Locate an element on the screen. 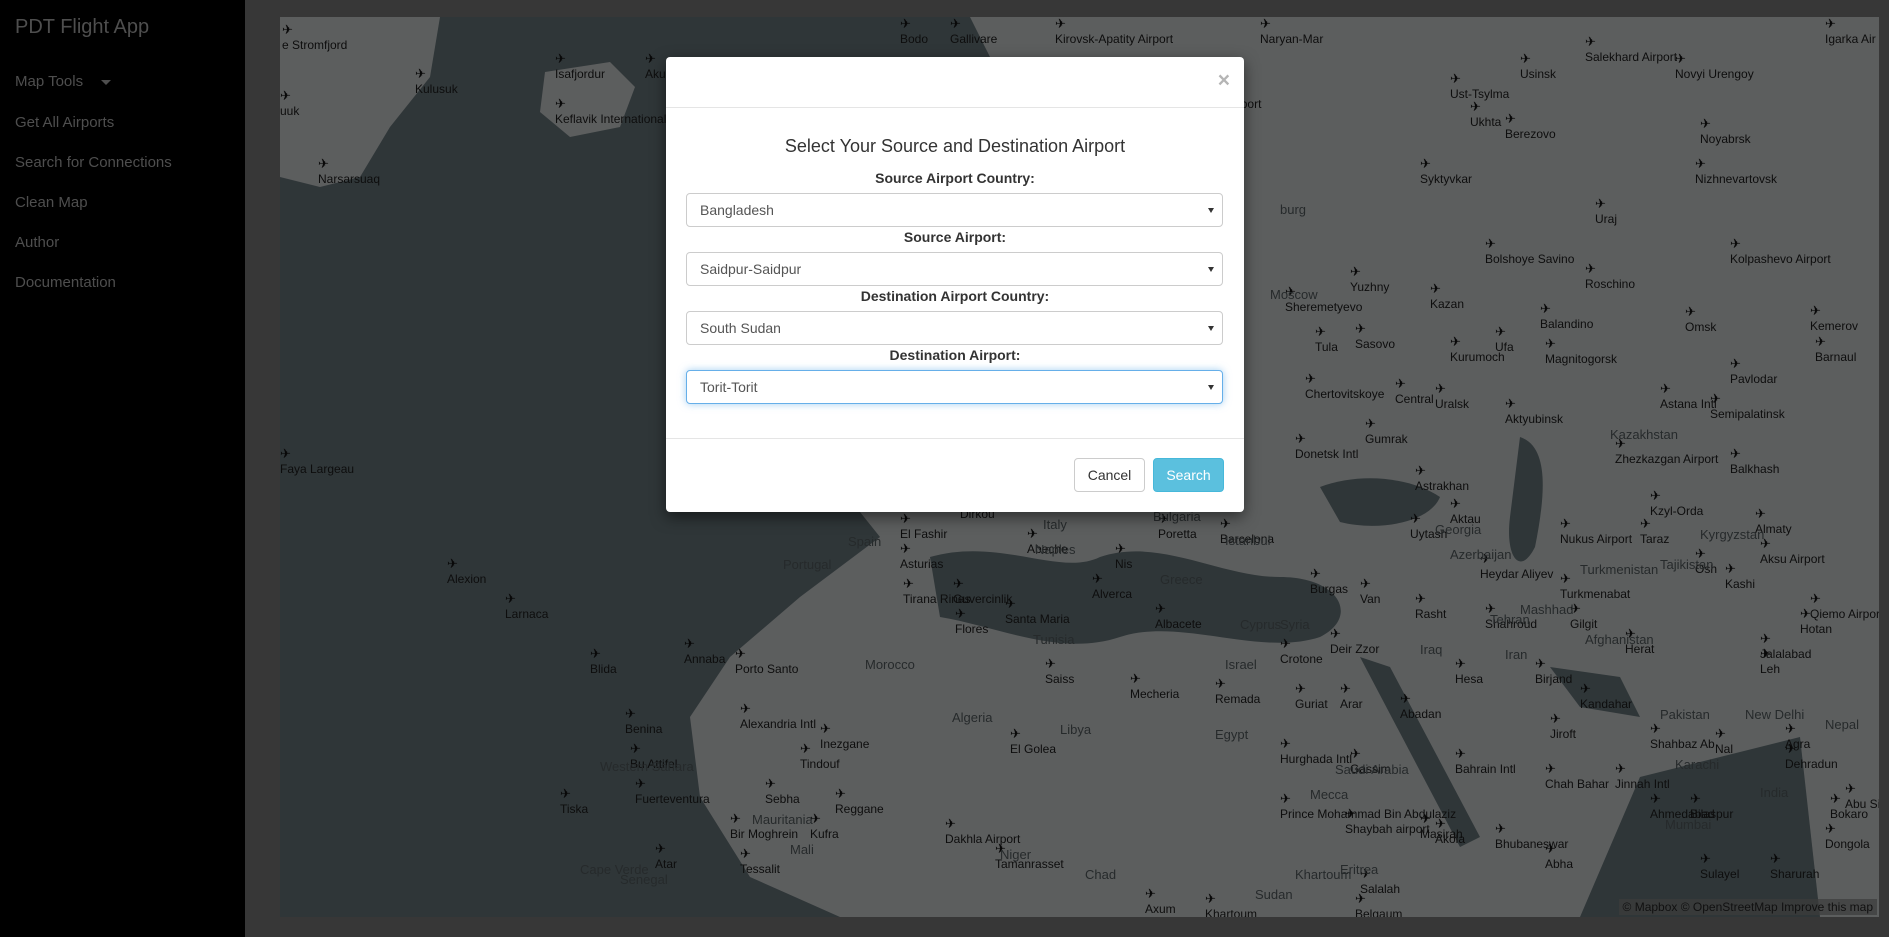 Image resolution: width=1889 pixels, height=937 pixels. dest-airport-label: Destination Airport: is located at coordinates (955, 355).